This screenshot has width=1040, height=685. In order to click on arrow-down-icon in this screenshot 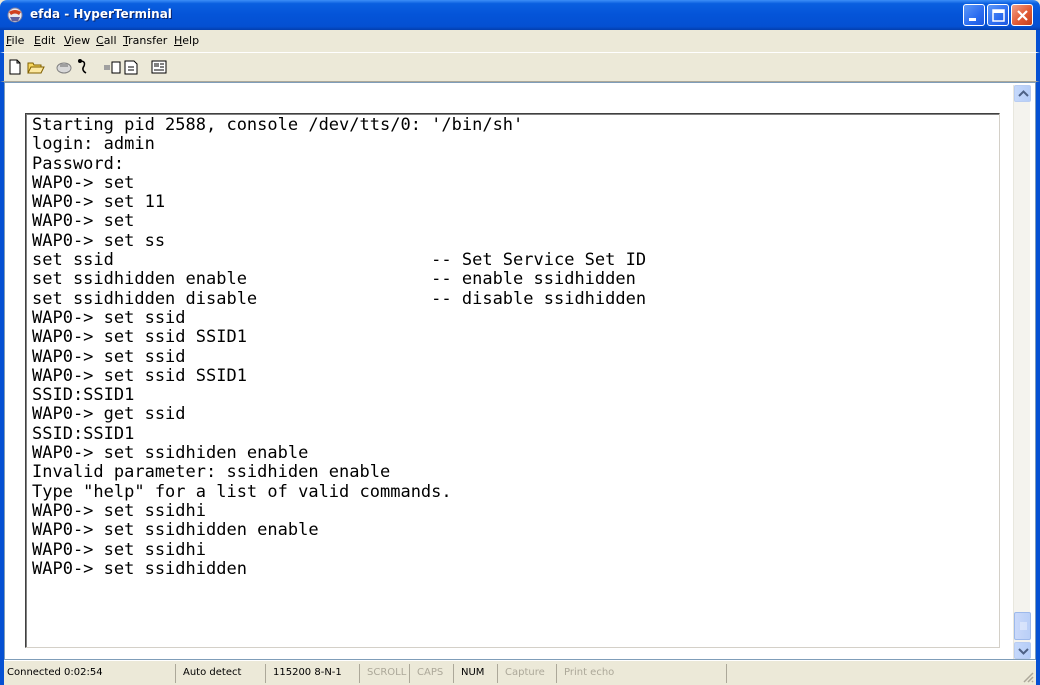, I will do `click(1023, 651)`.